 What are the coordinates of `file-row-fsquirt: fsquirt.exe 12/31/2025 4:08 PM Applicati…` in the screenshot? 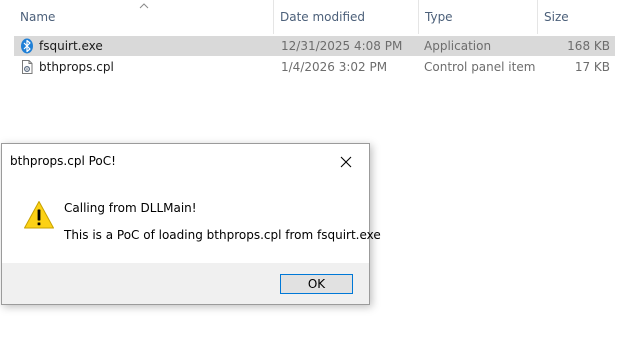 It's located at (314, 46).